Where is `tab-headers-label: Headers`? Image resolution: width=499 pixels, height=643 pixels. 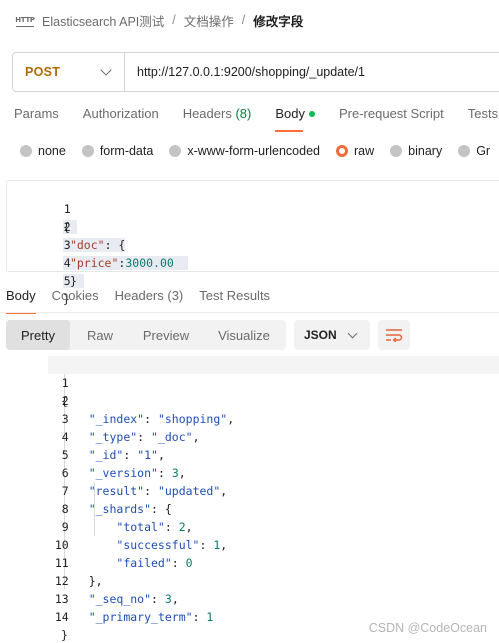
tab-headers-label: Headers is located at coordinates (207, 113).